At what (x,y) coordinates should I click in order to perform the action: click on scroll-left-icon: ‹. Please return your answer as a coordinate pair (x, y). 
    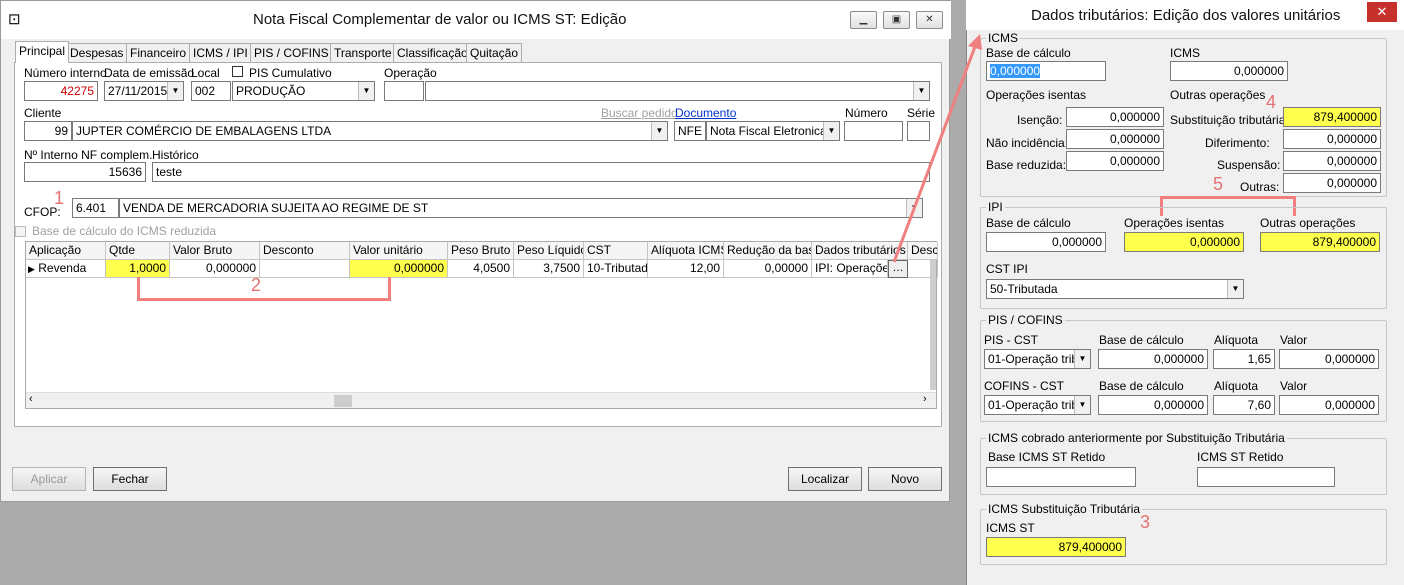
    Looking at the image, I should click on (31, 399).